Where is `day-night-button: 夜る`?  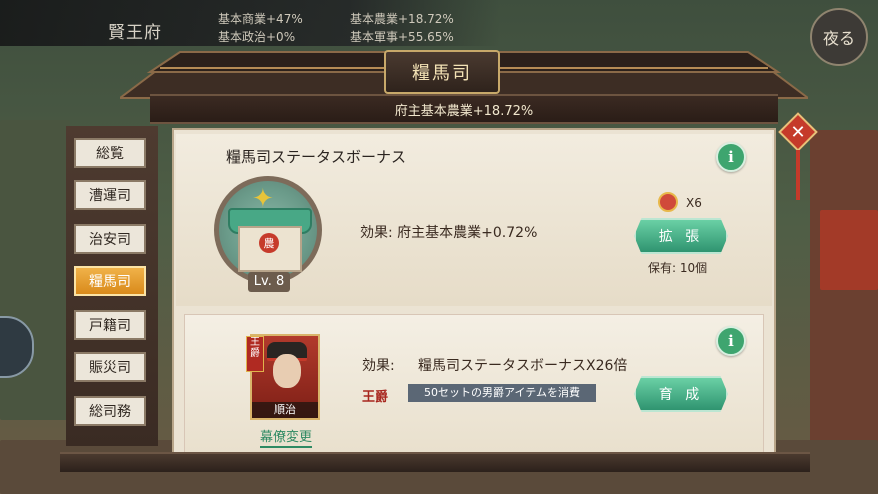
day-night-button: 夜る is located at coordinates (839, 37).